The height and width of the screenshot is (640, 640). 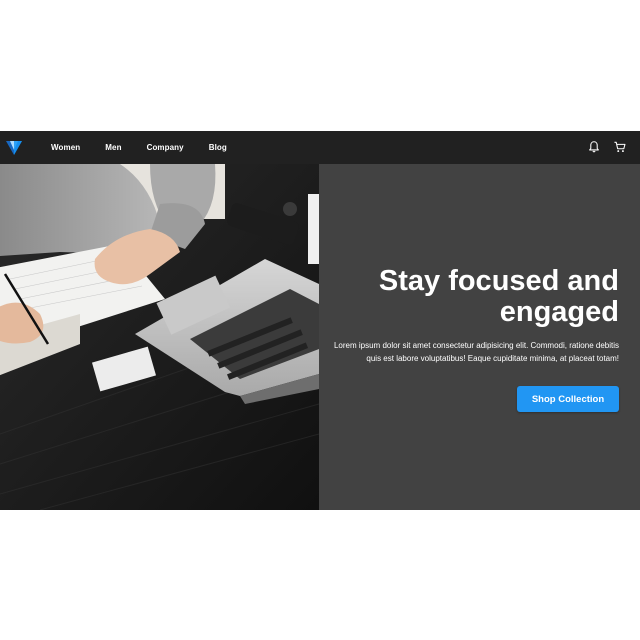 I want to click on nav-link-women: Women, so click(x=65, y=147).